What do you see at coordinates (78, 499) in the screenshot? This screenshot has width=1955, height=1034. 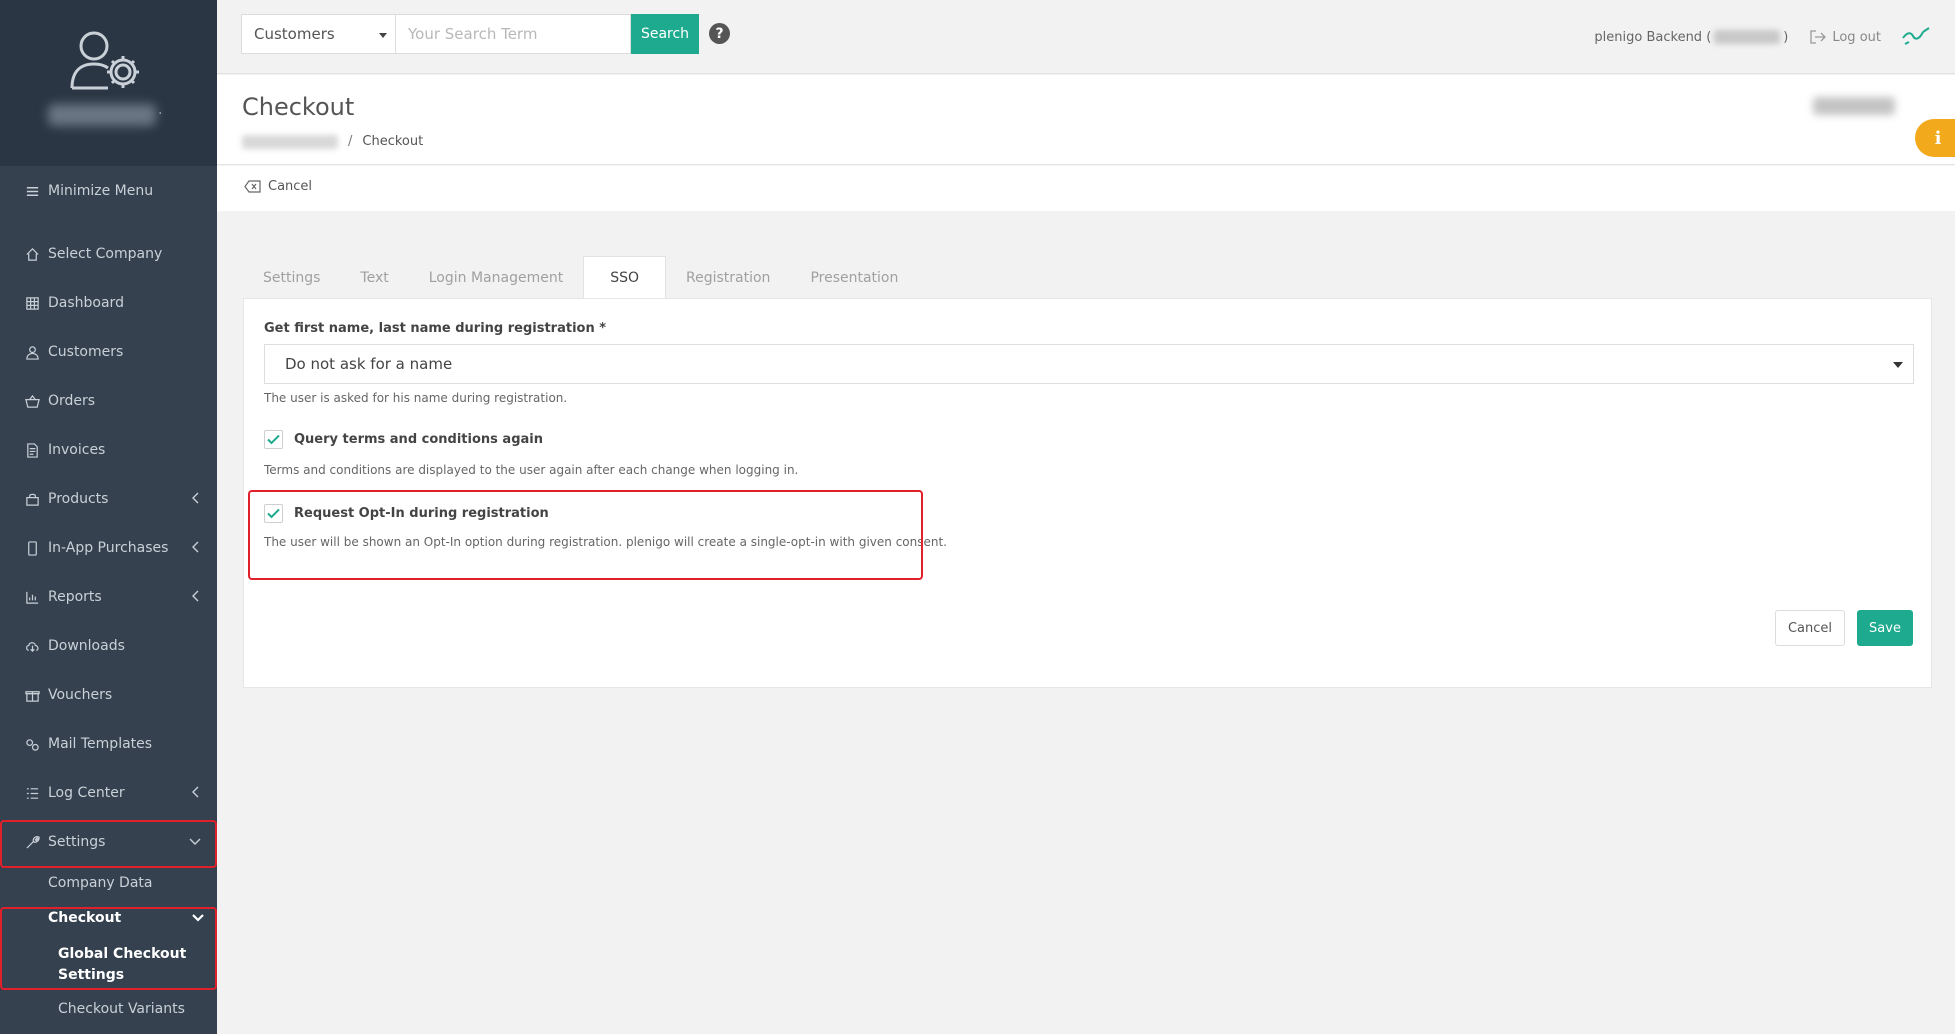 I see `sidebar-item-label: Products` at bounding box center [78, 499].